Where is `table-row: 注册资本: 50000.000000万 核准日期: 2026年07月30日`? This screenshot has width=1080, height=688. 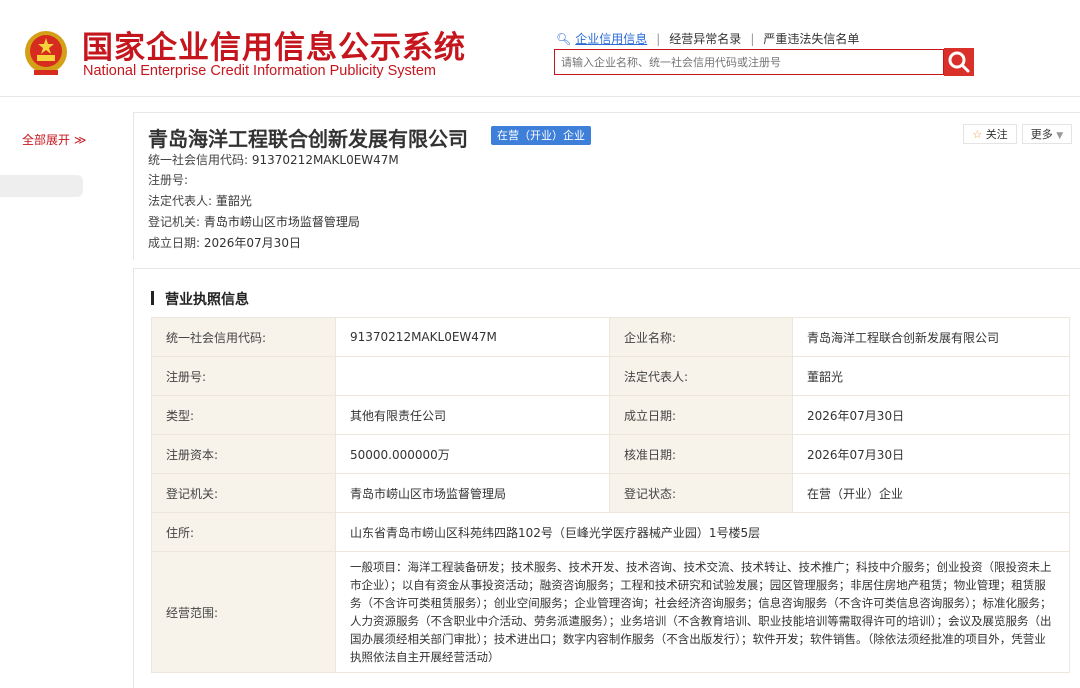 table-row: 注册资本: 50000.000000万 核准日期: 2026年07月30日 is located at coordinates (610, 454).